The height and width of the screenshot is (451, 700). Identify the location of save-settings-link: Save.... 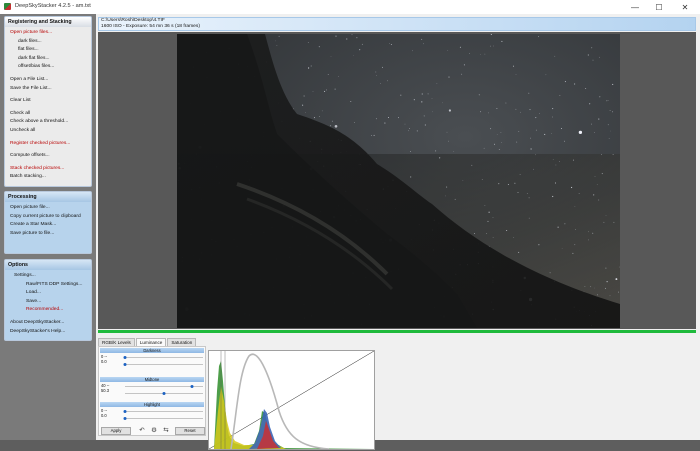
(48, 302).